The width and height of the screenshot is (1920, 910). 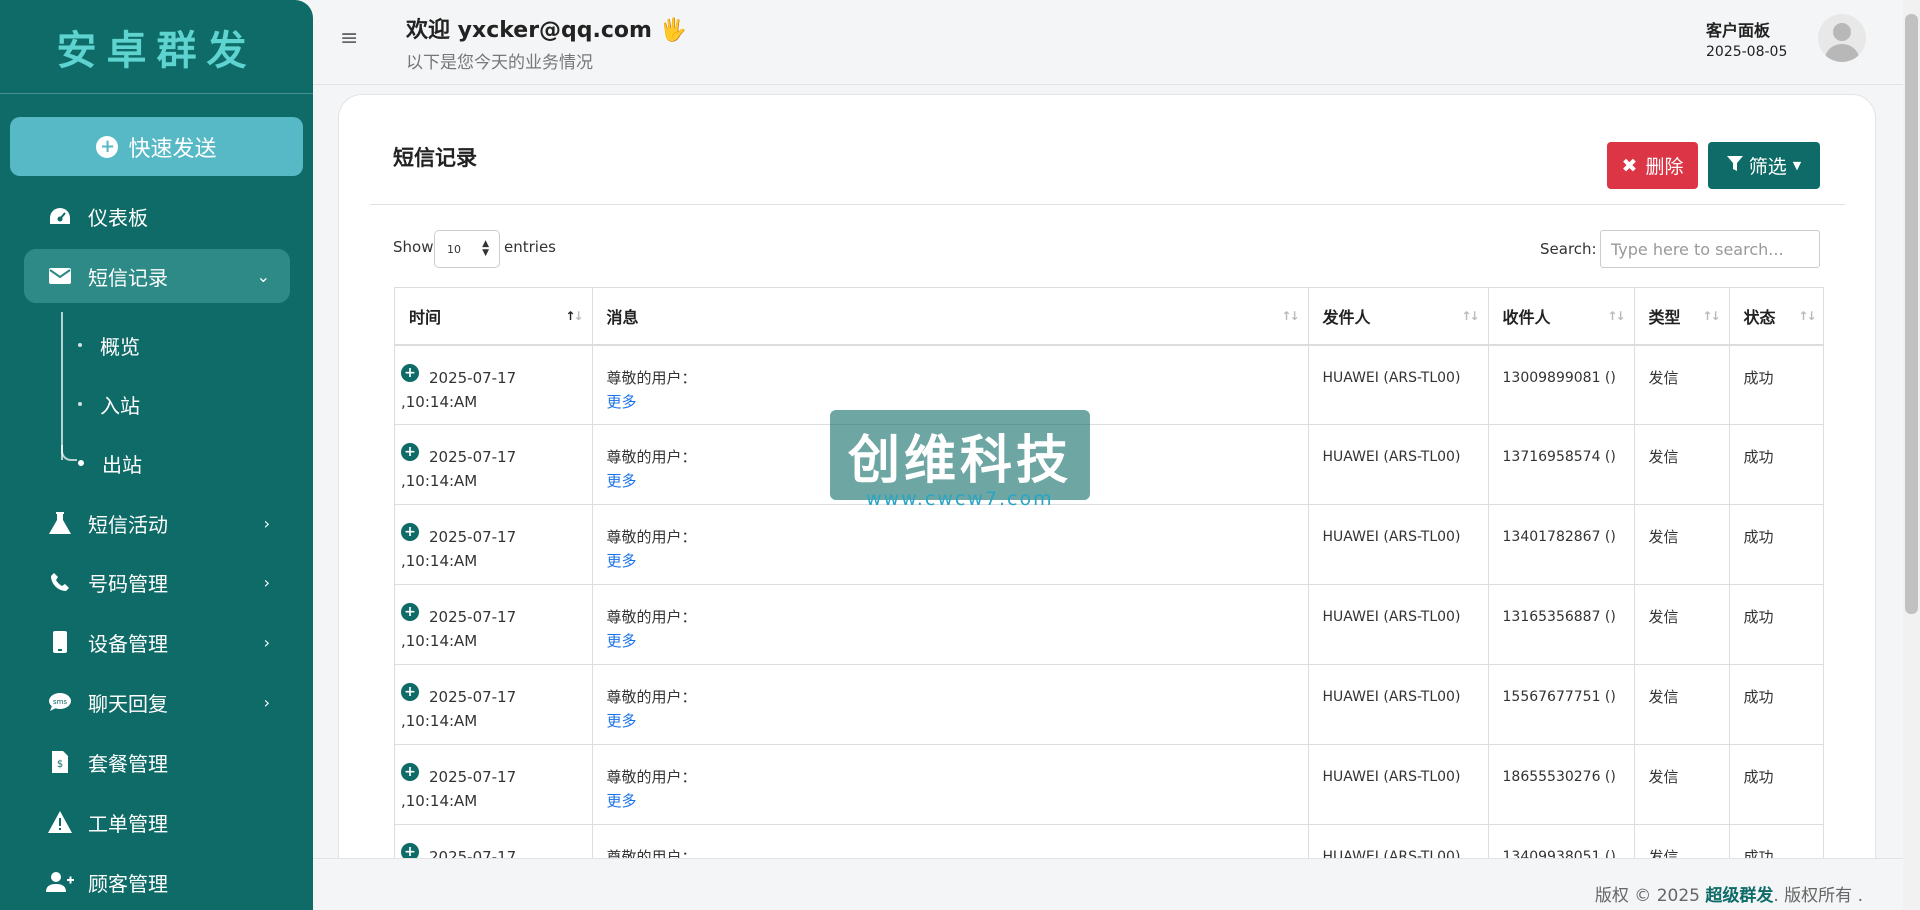 What do you see at coordinates (1747, 52) in the screenshot?
I see `current-date: 2025-08-05` at bounding box center [1747, 52].